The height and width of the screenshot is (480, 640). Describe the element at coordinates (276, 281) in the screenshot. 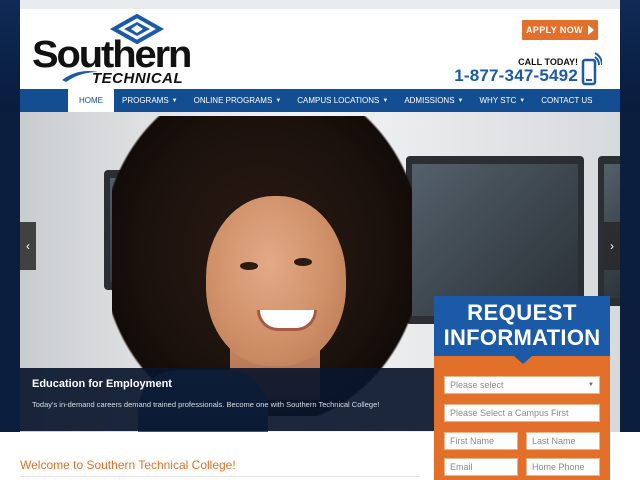

I see `student-photo-face` at that location.